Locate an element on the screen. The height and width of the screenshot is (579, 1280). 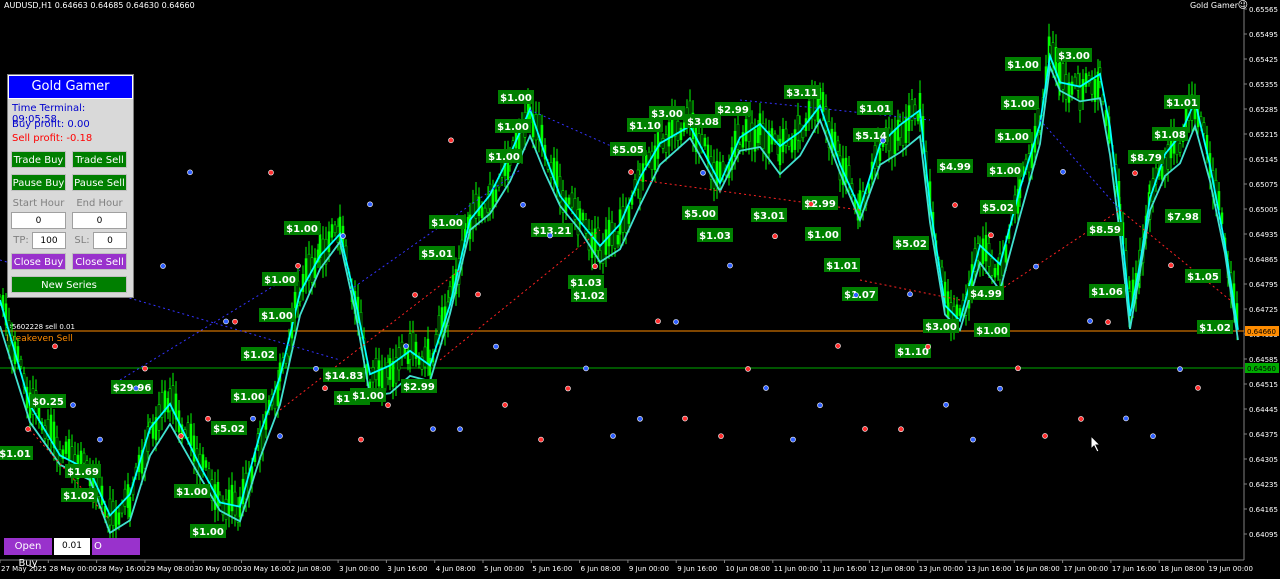
sl-input: 0 is located at coordinates (110, 240).